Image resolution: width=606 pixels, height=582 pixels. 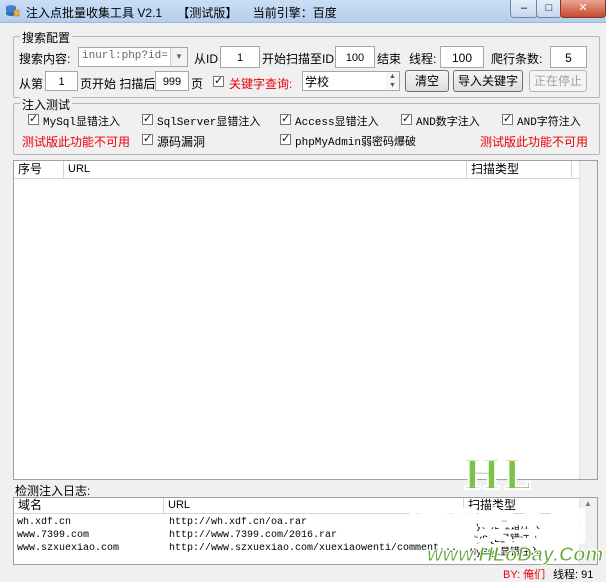 What do you see at coordinates (524, 9) in the screenshot?
I see `minimize-button: –` at bounding box center [524, 9].